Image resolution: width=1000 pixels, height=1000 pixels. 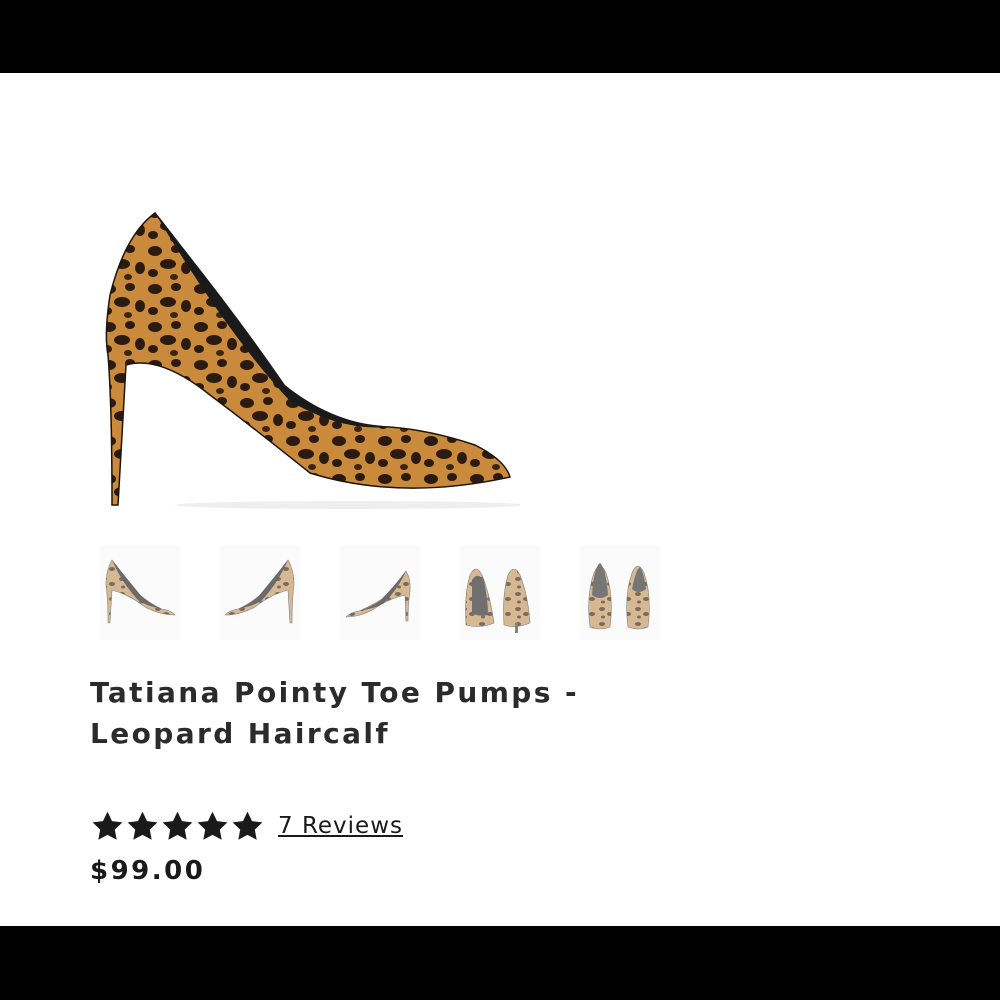 I want to click on bottom-black-bar, so click(x=500, y=963).